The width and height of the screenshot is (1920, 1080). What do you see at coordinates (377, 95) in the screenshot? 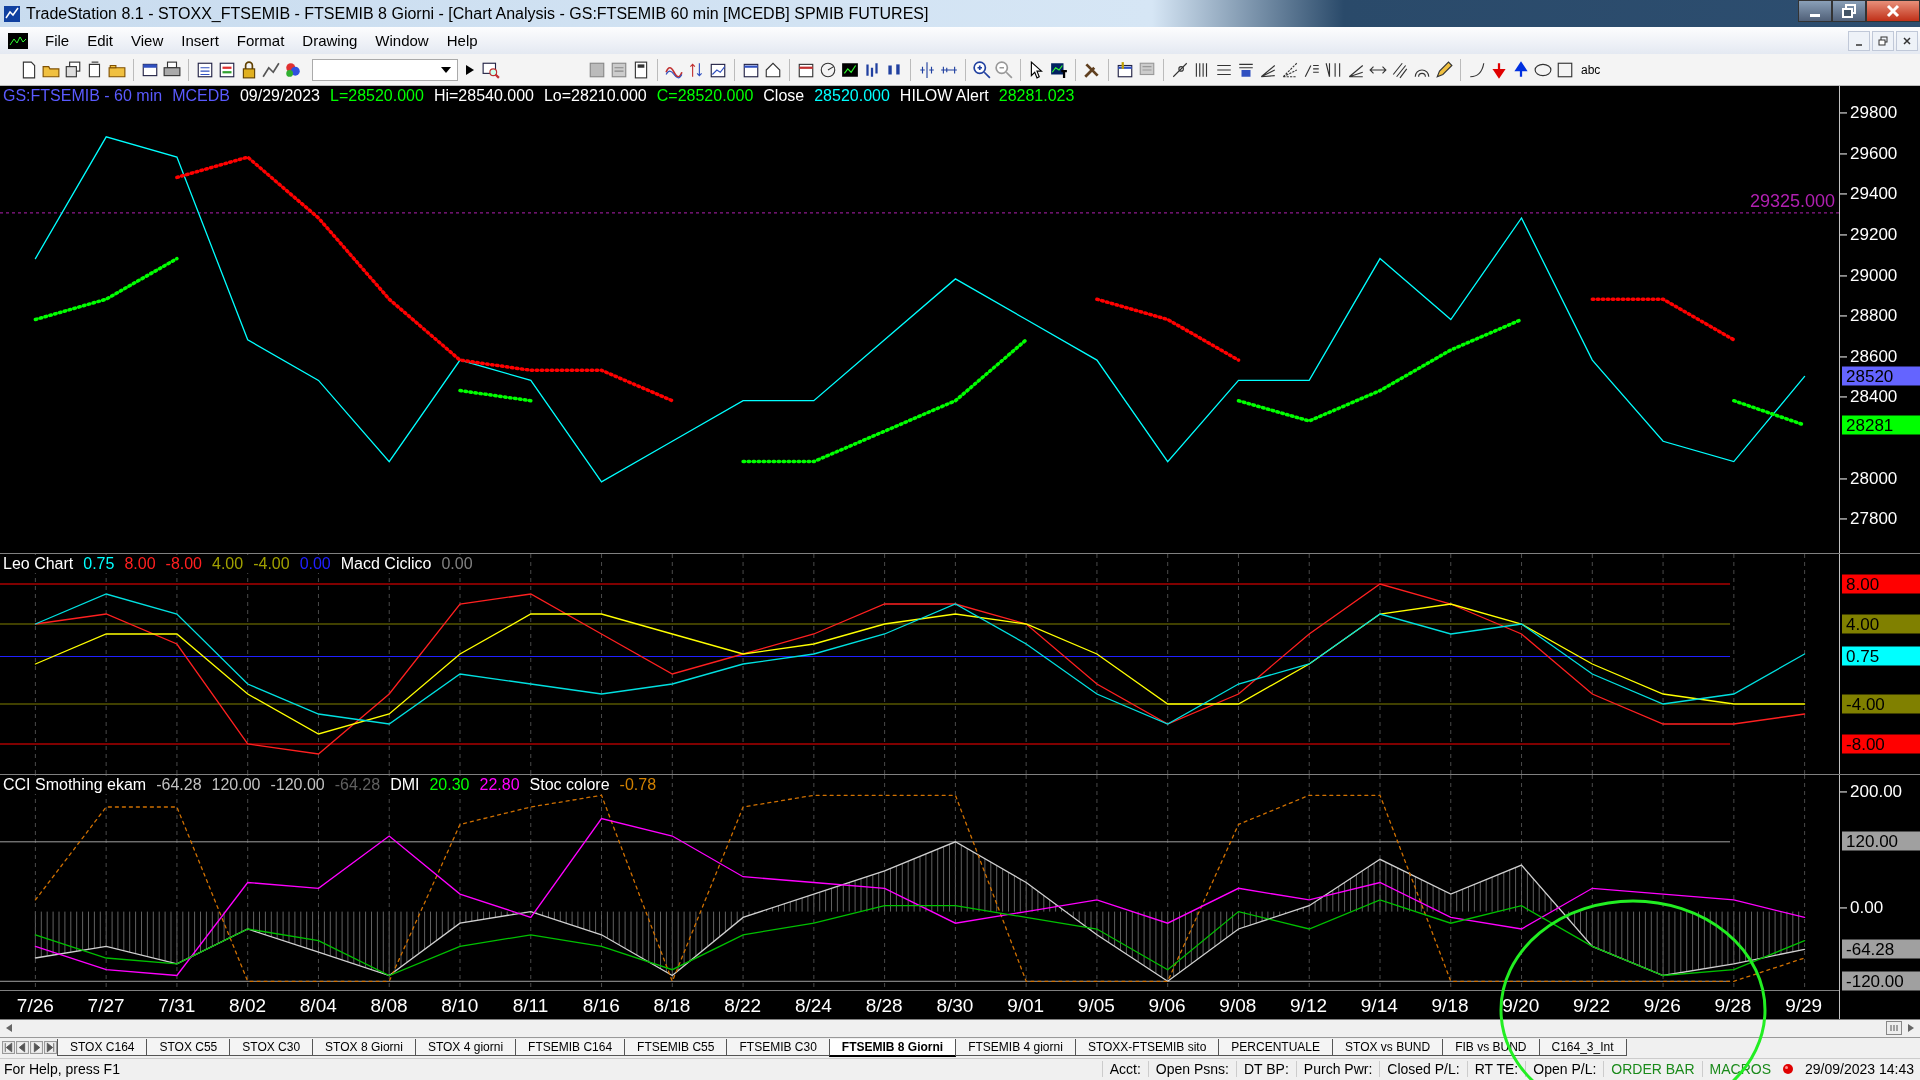
I see `legend-value: L=28520.000` at bounding box center [377, 95].